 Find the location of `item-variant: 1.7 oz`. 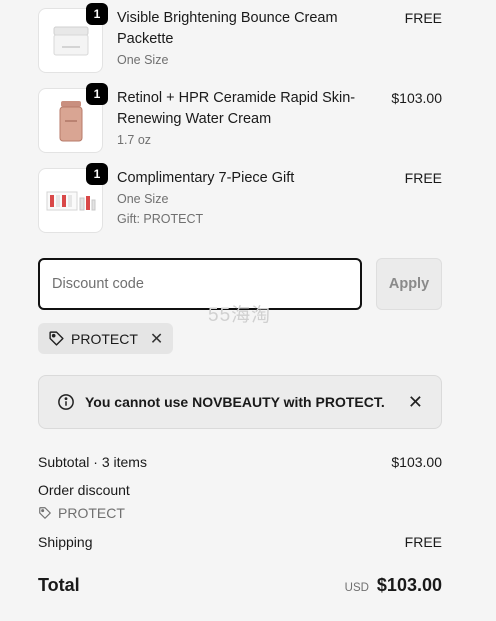

item-variant: 1.7 oz is located at coordinates (134, 140).